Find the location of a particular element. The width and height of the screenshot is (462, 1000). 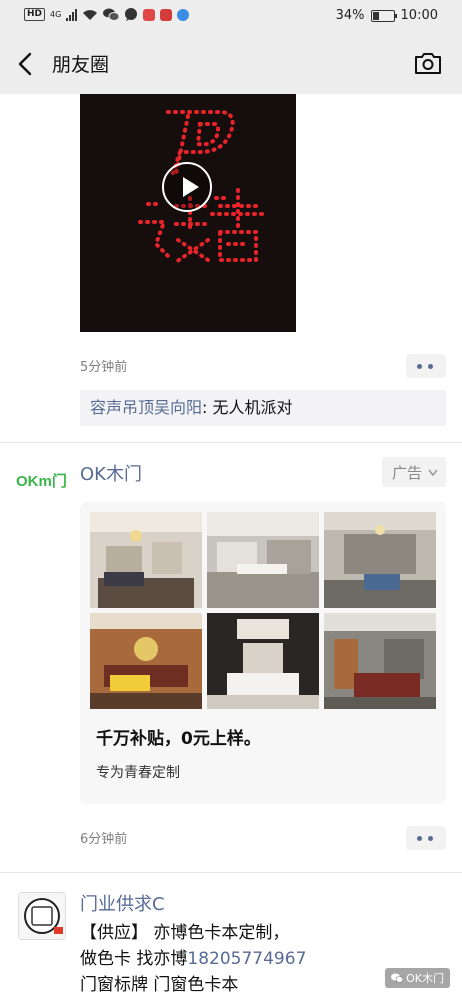

status-left: HD 4G is located at coordinates (107, 14).